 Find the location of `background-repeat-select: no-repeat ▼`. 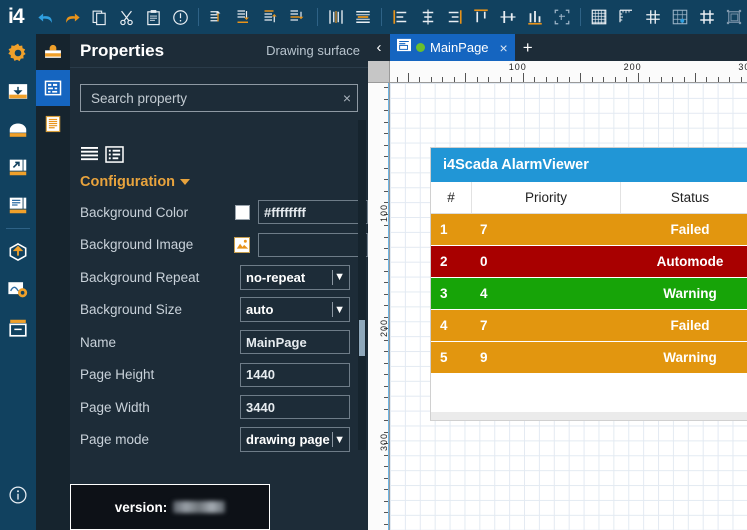

background-repeat-select: no-repeat ▼ is located at coordinates (295, 277).